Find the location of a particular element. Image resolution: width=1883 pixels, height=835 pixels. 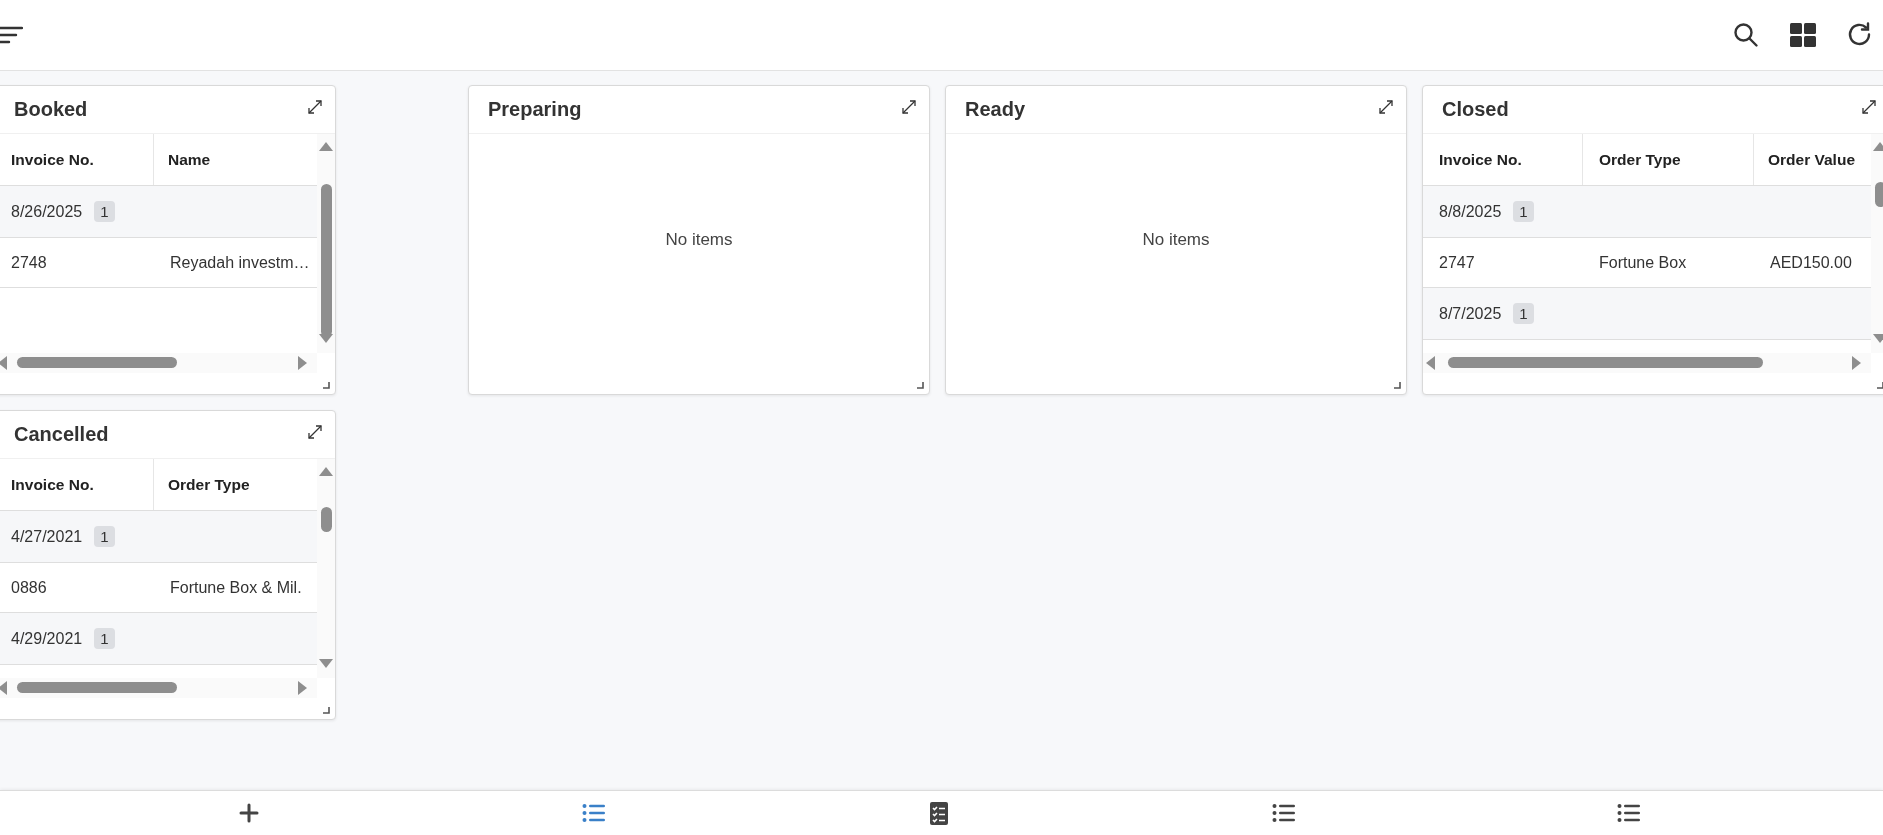

grid-icon is located at coordinates (1803, 35).